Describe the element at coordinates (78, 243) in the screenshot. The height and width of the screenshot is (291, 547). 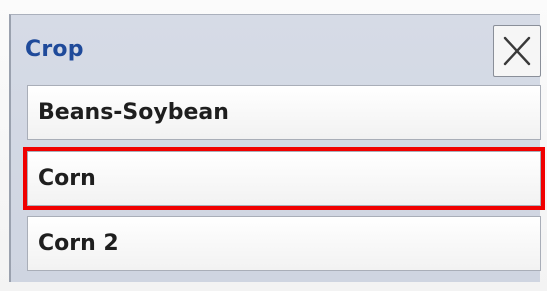
I see `crop-option-label: Corn 2` at that location.